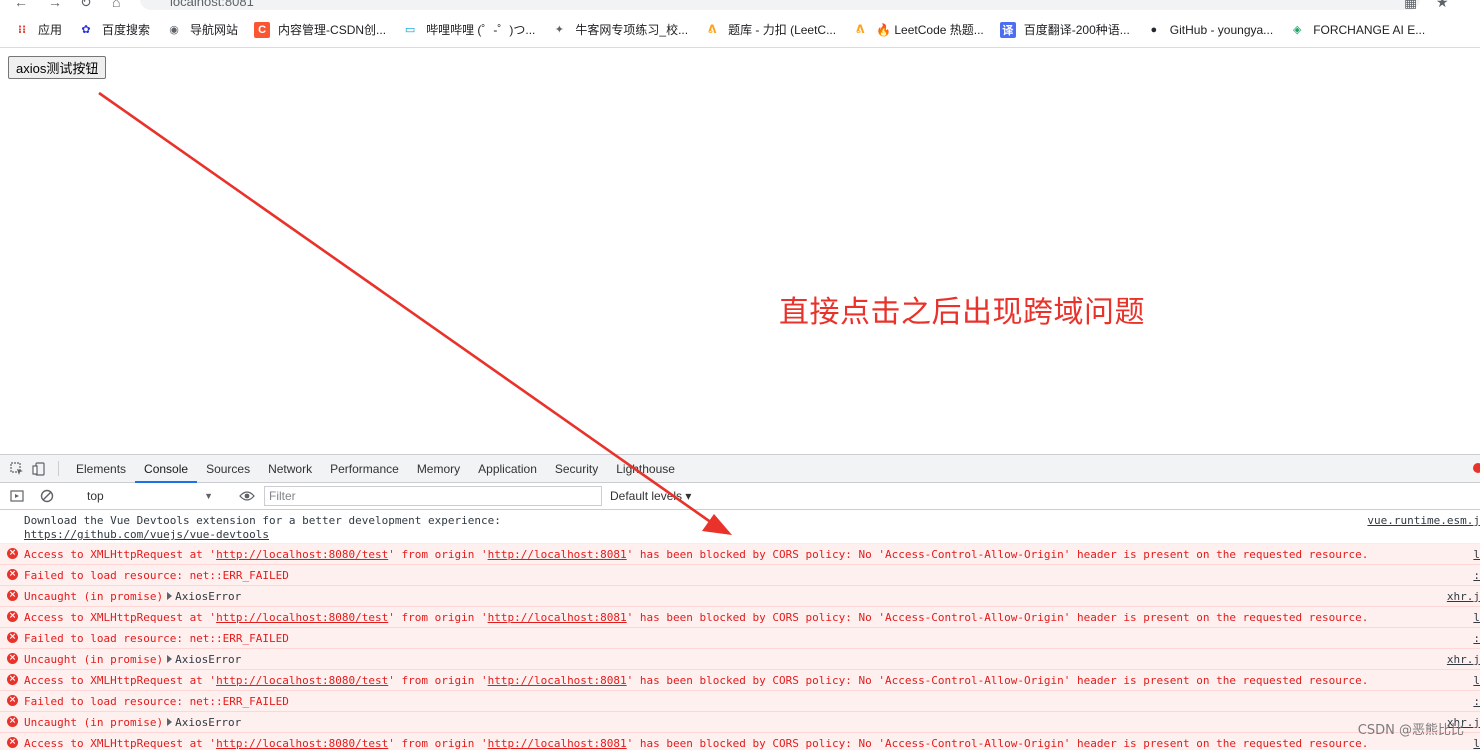 The height and width of the screenshot is (750, 1480). I want to click on address-row: ← → ↻ ⌂ localhost:8081 ▦ ★, so click(740, 6).